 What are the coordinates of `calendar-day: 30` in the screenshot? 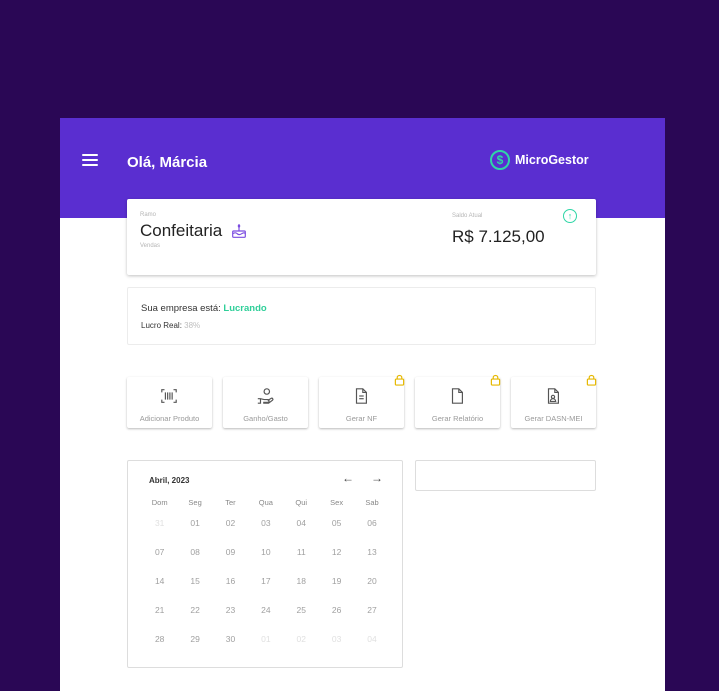 It's located at (230, 641).